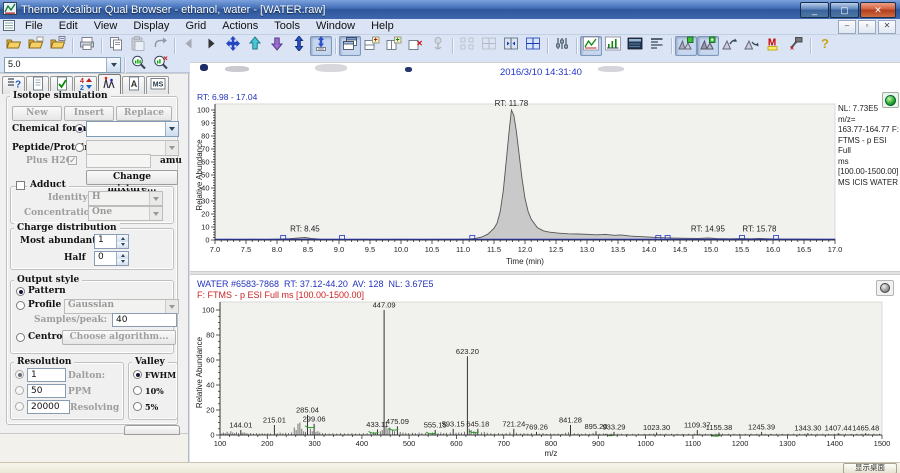  I want to click on pin-chromatogram-button, so click(686, 46).